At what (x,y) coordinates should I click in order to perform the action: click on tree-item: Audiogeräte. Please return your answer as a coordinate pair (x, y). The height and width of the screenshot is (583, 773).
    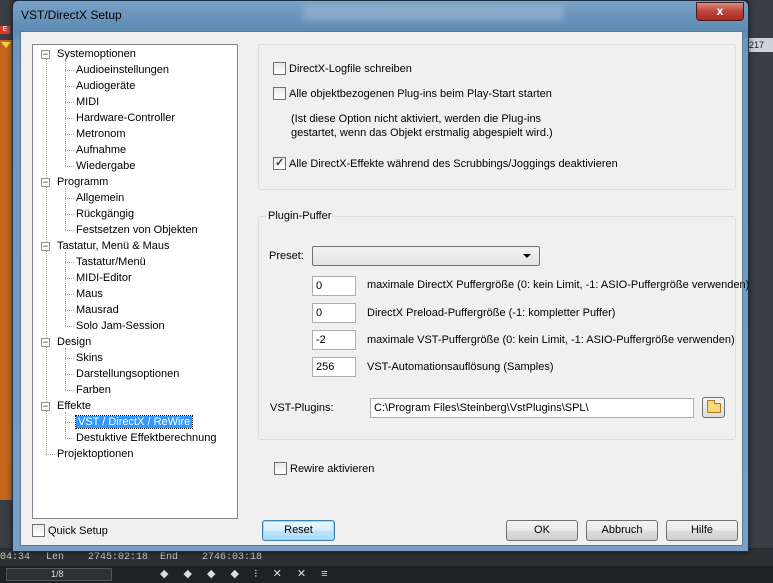
    Looking at the image, I should click on (105, 86).